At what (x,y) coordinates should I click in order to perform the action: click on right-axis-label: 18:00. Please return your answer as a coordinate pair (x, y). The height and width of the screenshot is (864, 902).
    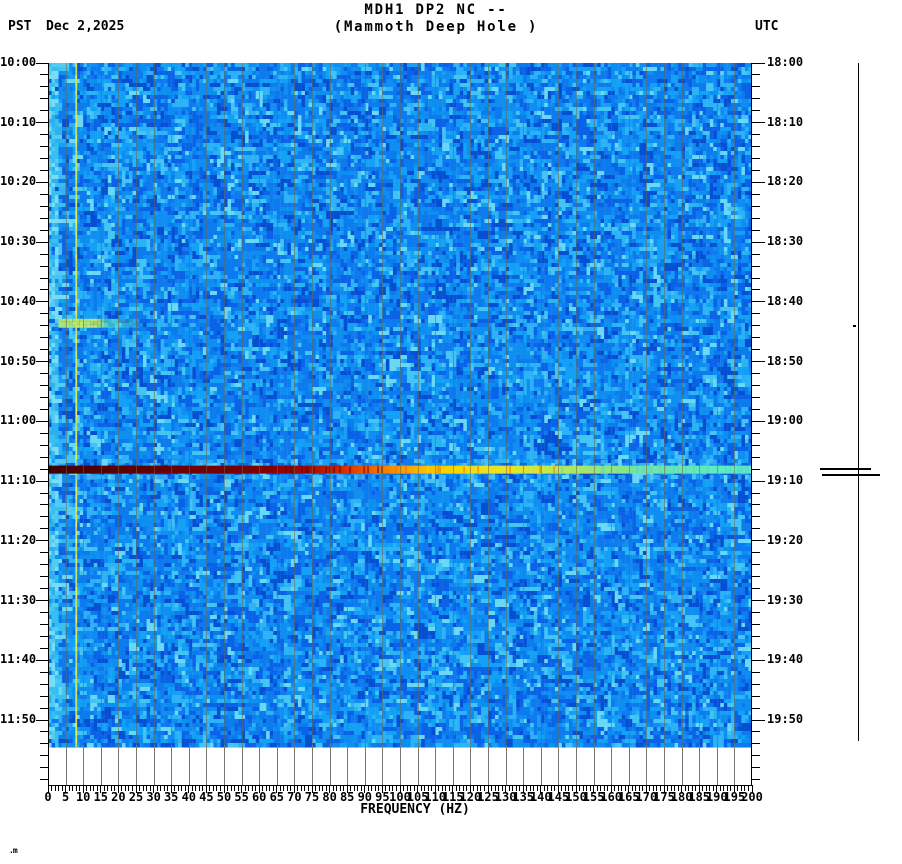
    Looking at the image, I should click on (785, 62).